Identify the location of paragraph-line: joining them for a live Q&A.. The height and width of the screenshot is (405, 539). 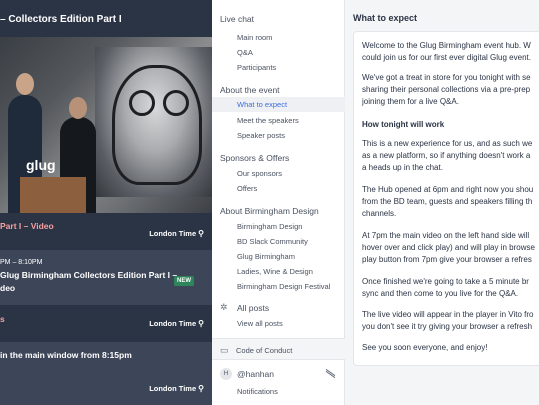
(410, 101).